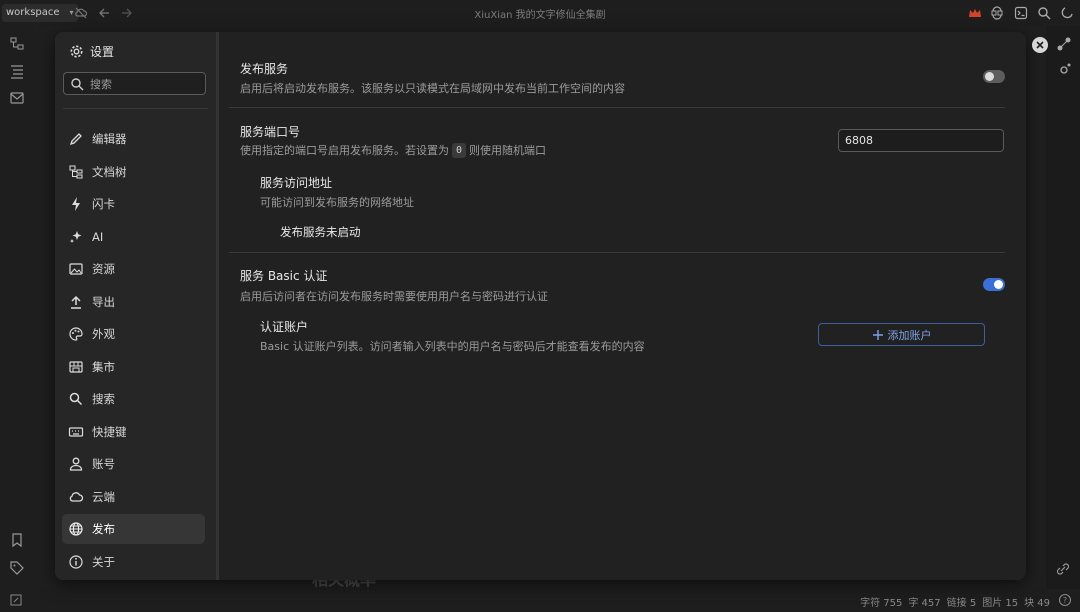  What do you see at coordinates (103, 496) in the screenshot?
I see `sidebar-item-label: 云端` at bounding box center [103, 496].